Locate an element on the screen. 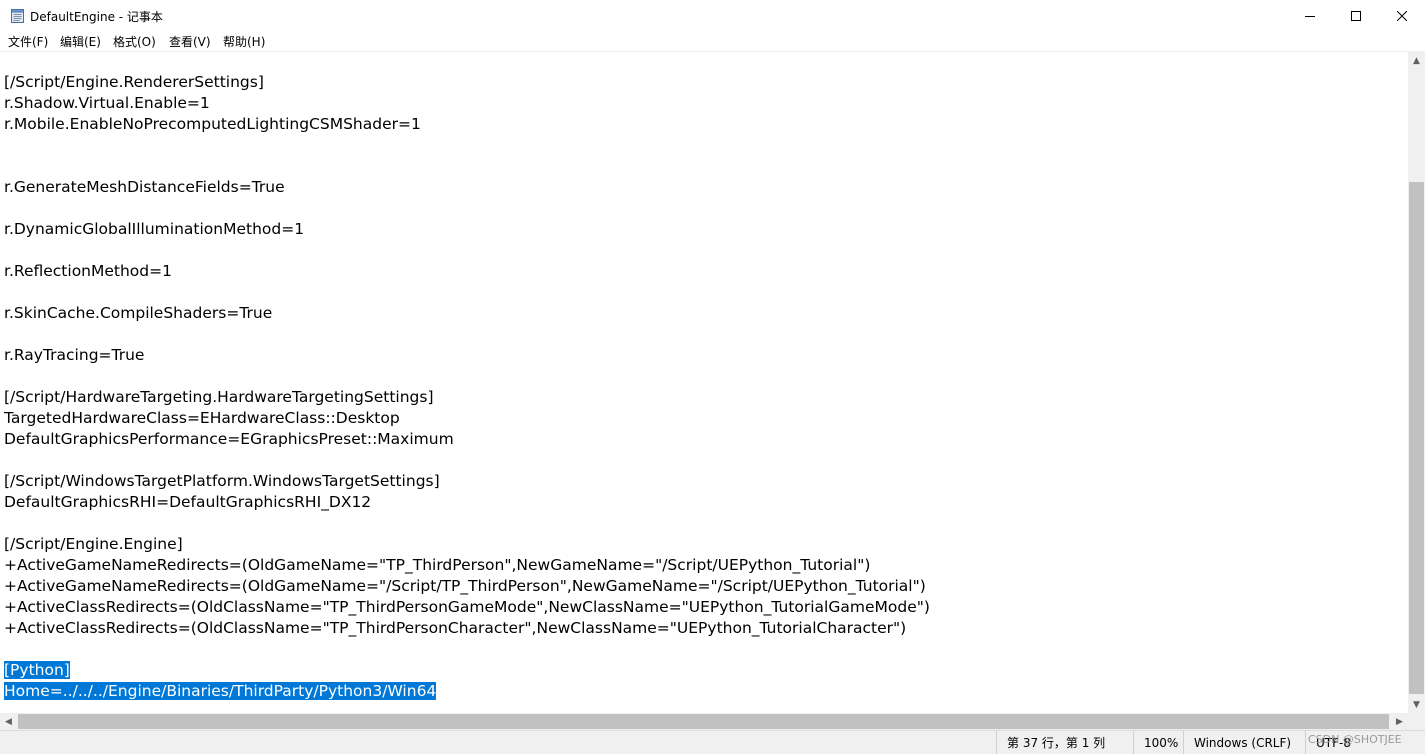 Image resolution: width=1425 pixels, height=754 pixels. minimize-button is located at coordinates (1310, 15).